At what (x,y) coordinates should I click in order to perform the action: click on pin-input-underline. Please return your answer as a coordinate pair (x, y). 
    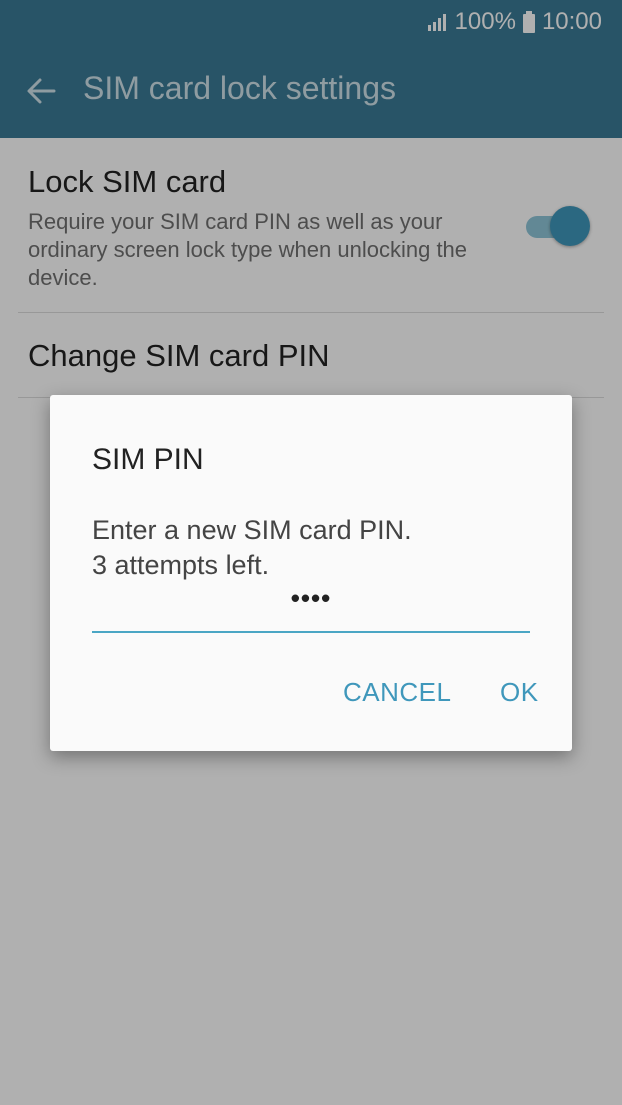
    Looking at the image, I should click on (311, 632).